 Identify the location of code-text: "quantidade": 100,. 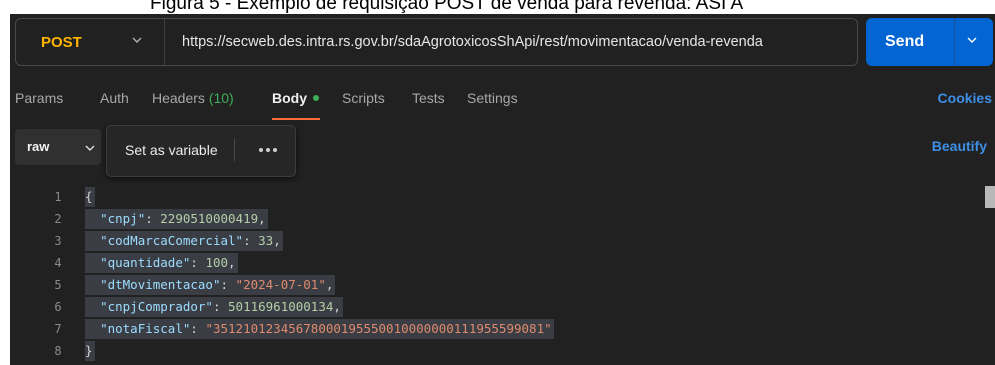
(161, 263).